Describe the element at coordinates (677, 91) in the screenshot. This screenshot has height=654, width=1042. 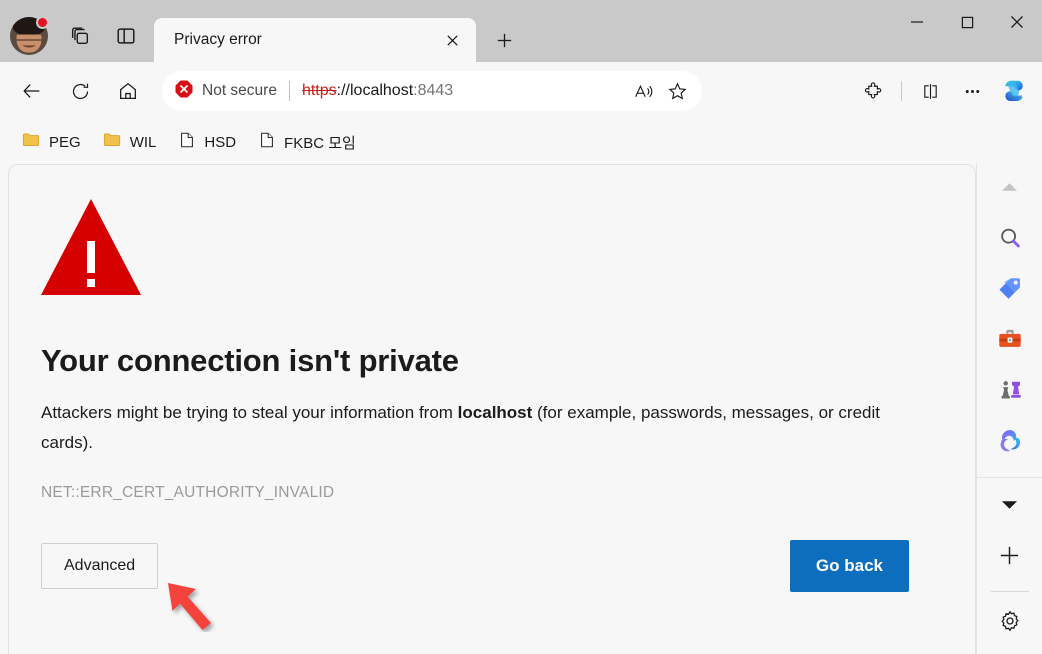
I see `star-favorite-icon` at that location.